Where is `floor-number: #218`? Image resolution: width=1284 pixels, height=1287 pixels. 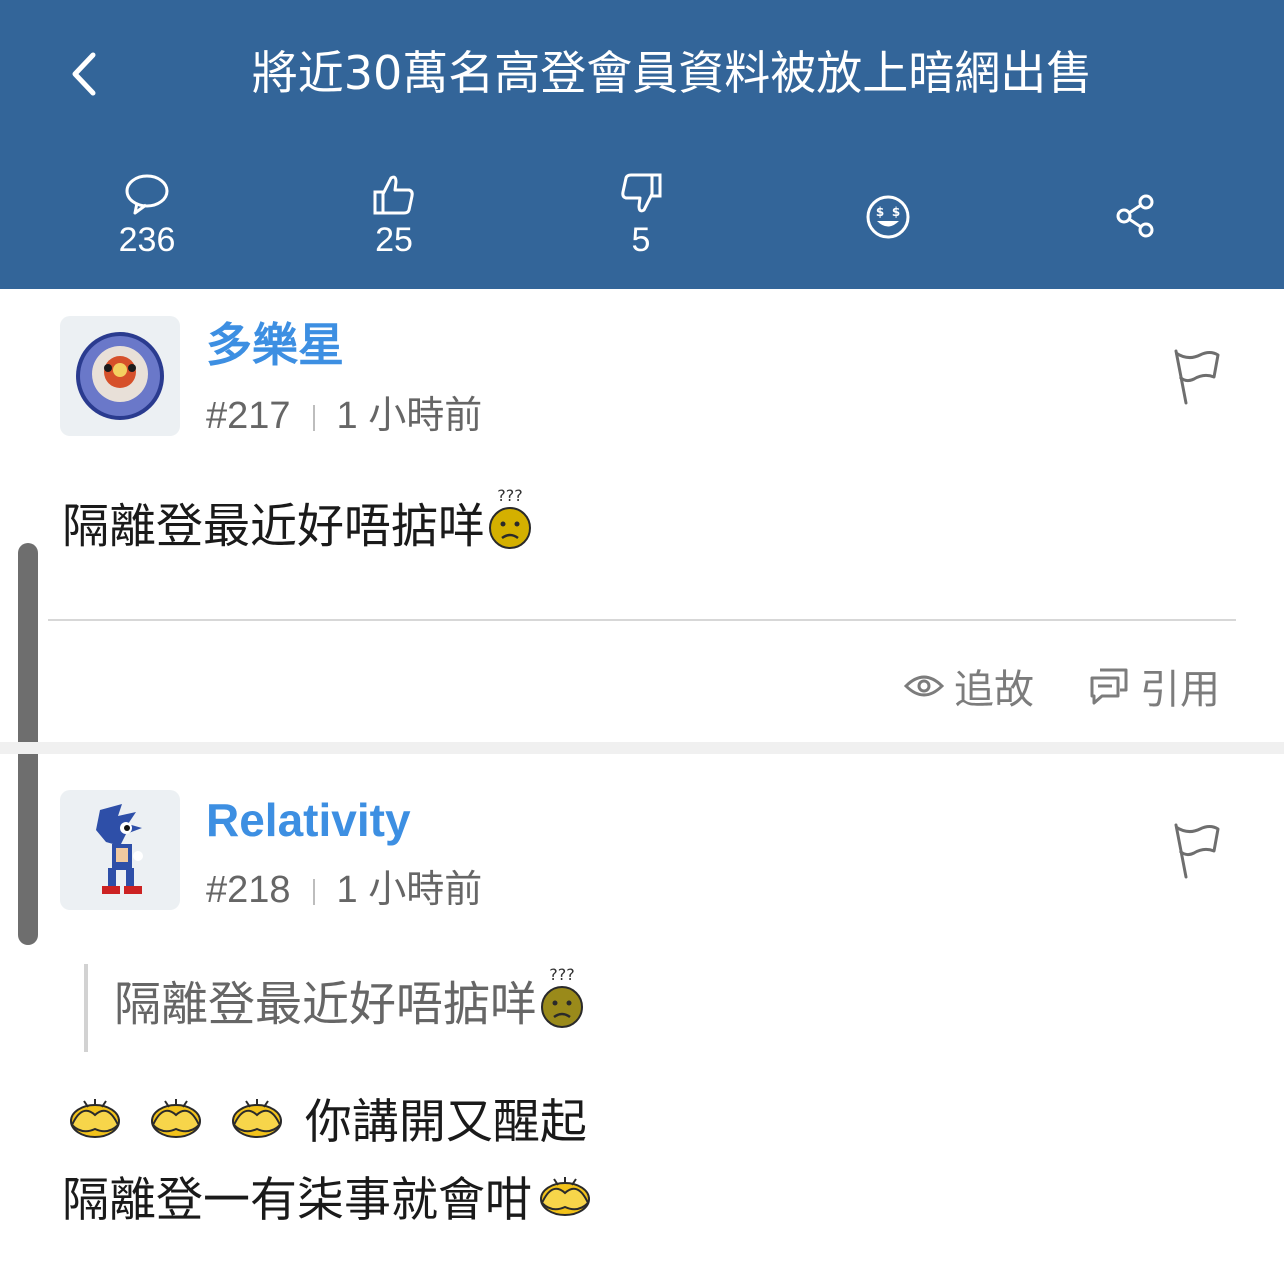 floor-number: #218 is located at coordinates (248, 890).